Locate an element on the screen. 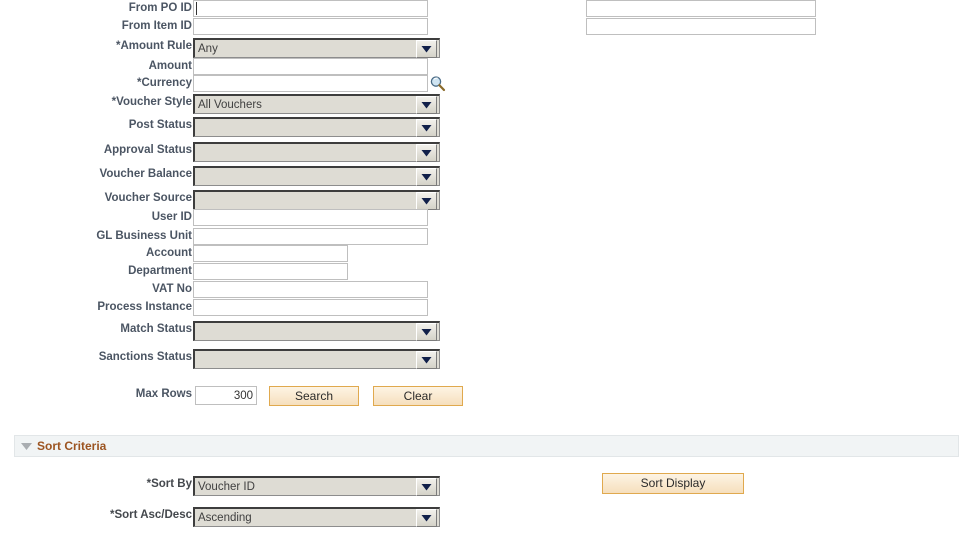  label-process-instance: Process Instance is located at coordinates (144, 307).